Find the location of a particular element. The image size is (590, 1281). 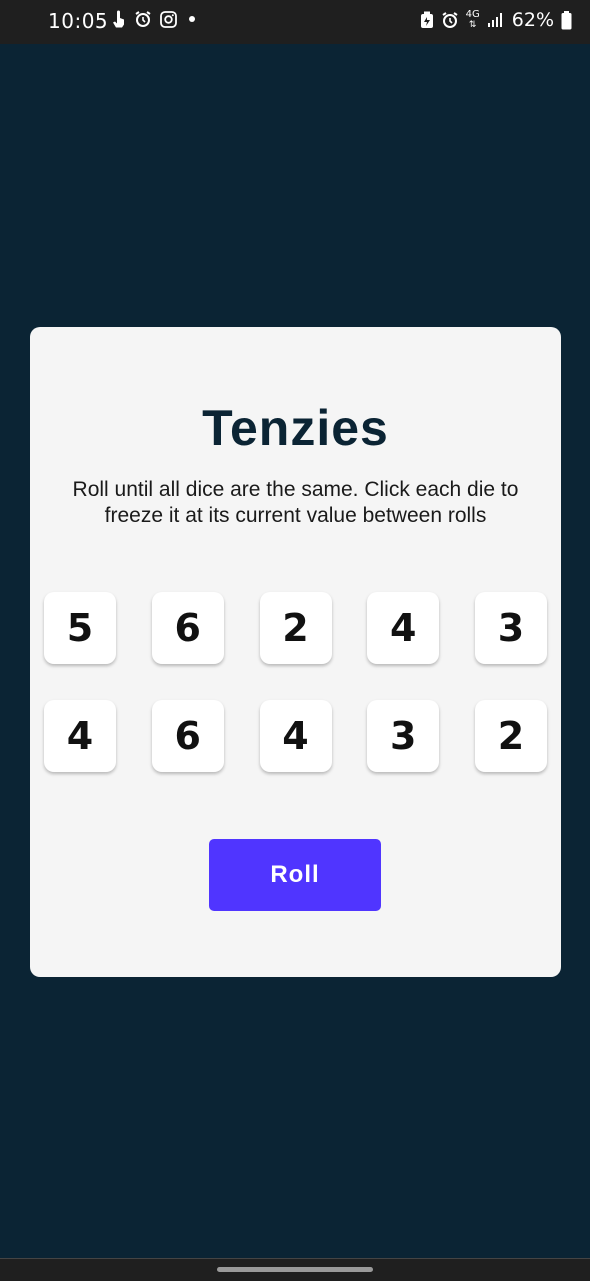

dice-grid: 5 6 2 4 3 4 6 4 3 2 is located at coordinates (295, 682).